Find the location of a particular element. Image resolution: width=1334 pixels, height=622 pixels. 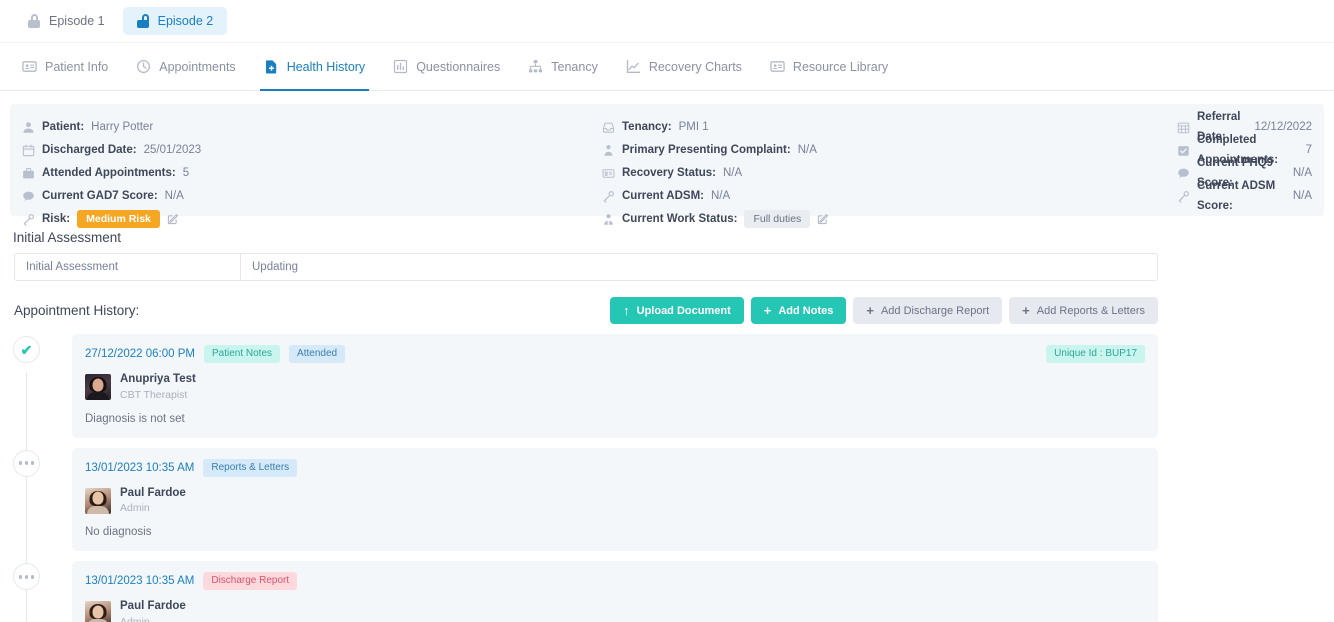

episode-tab-1: Episode 1 is located at coordinates (66, 21).